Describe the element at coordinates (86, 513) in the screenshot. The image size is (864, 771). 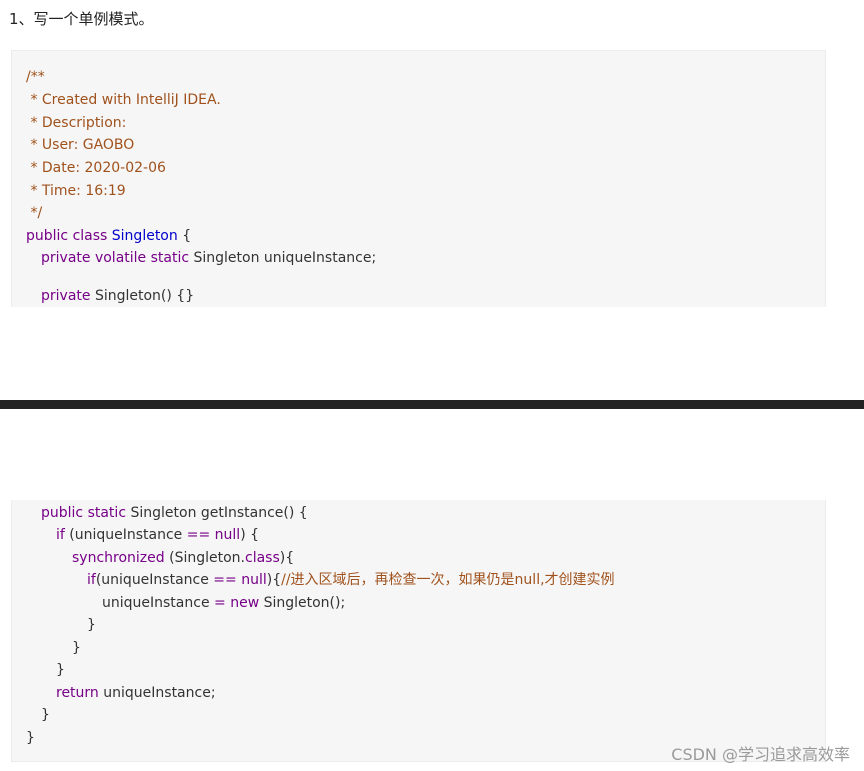
I see `keyword: public static` at that location.